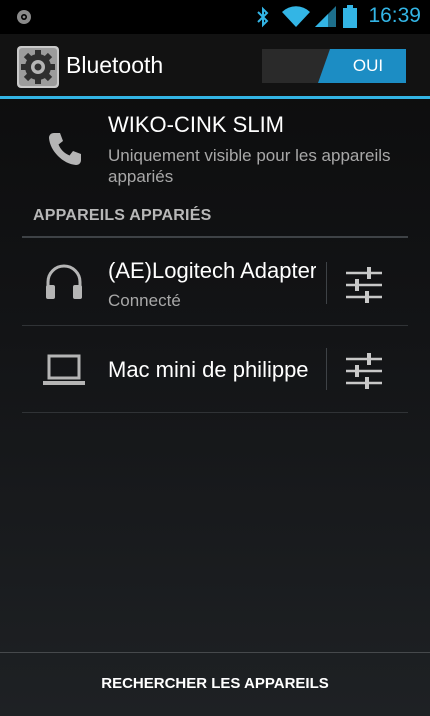 This screenshot has height=716, width=430. I want to click on status-bar: 16:39, so click(215, 17).